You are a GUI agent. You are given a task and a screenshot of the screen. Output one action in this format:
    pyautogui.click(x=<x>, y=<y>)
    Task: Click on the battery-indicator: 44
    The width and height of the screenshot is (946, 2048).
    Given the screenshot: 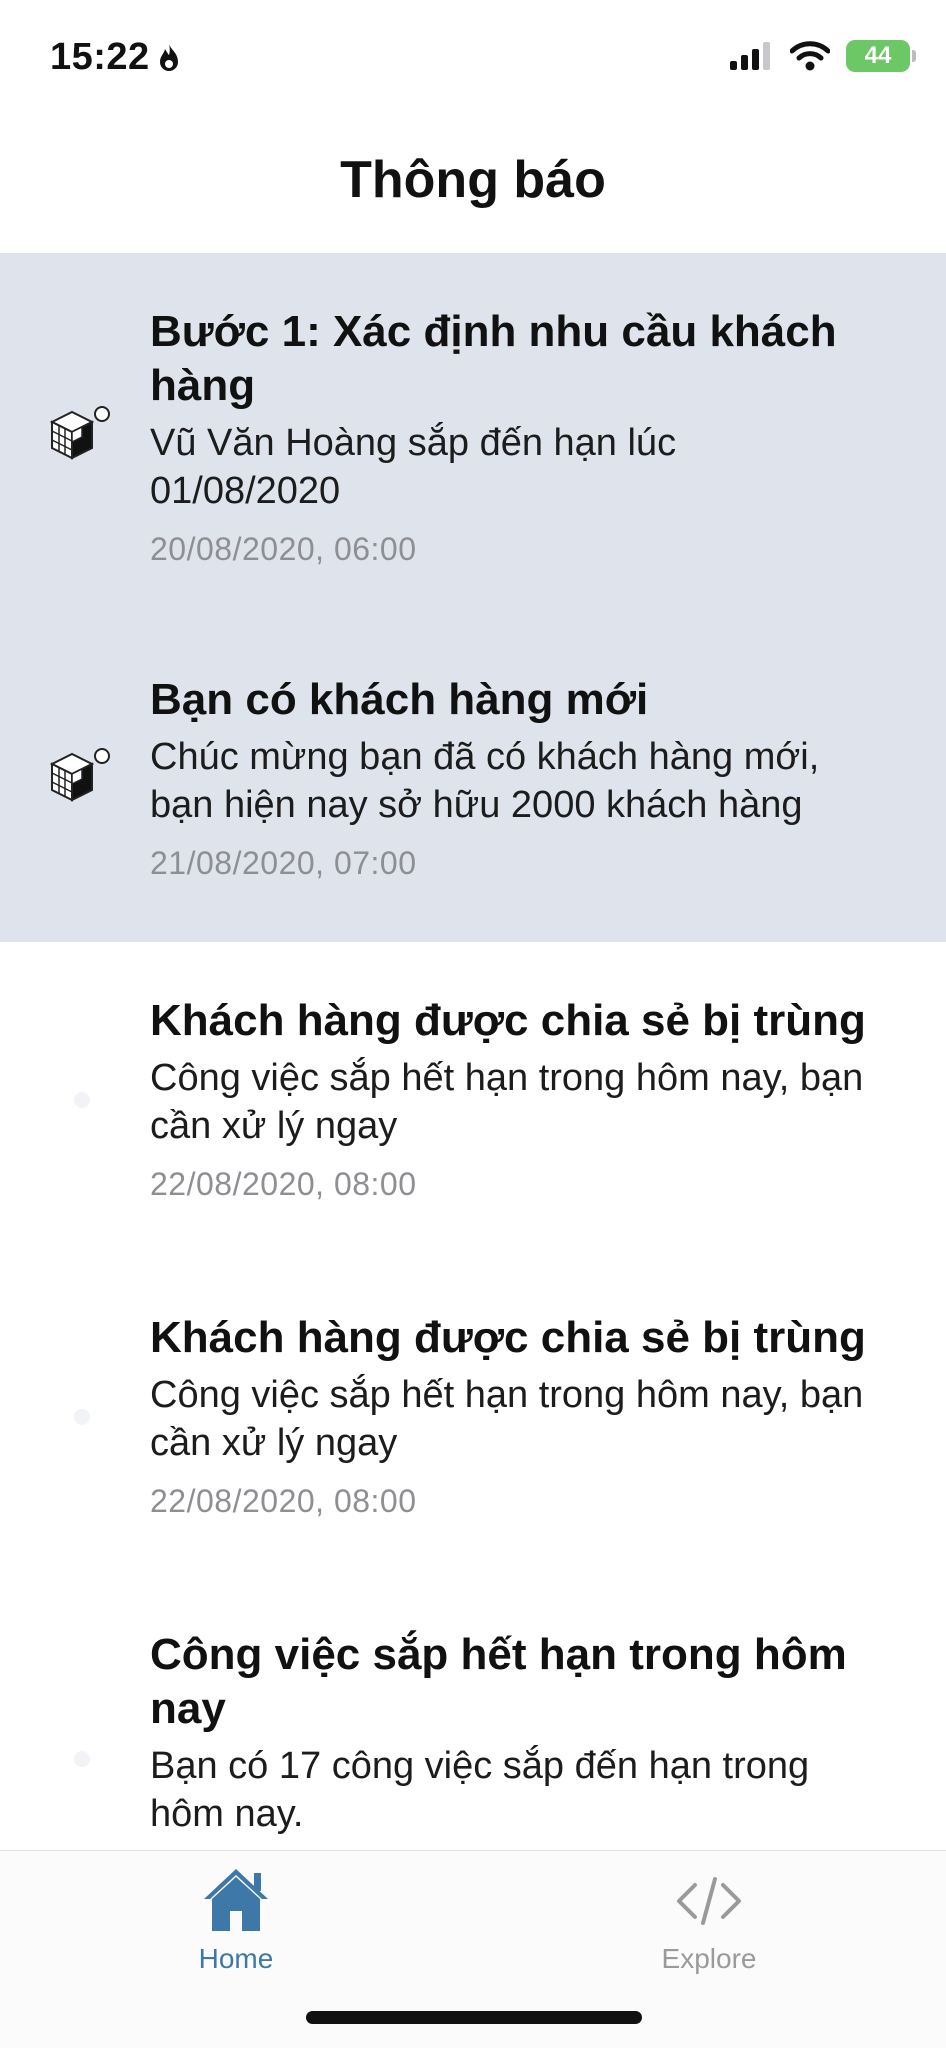 What is the action you would take?
    pyautogui.click(x=881, y=56)
    